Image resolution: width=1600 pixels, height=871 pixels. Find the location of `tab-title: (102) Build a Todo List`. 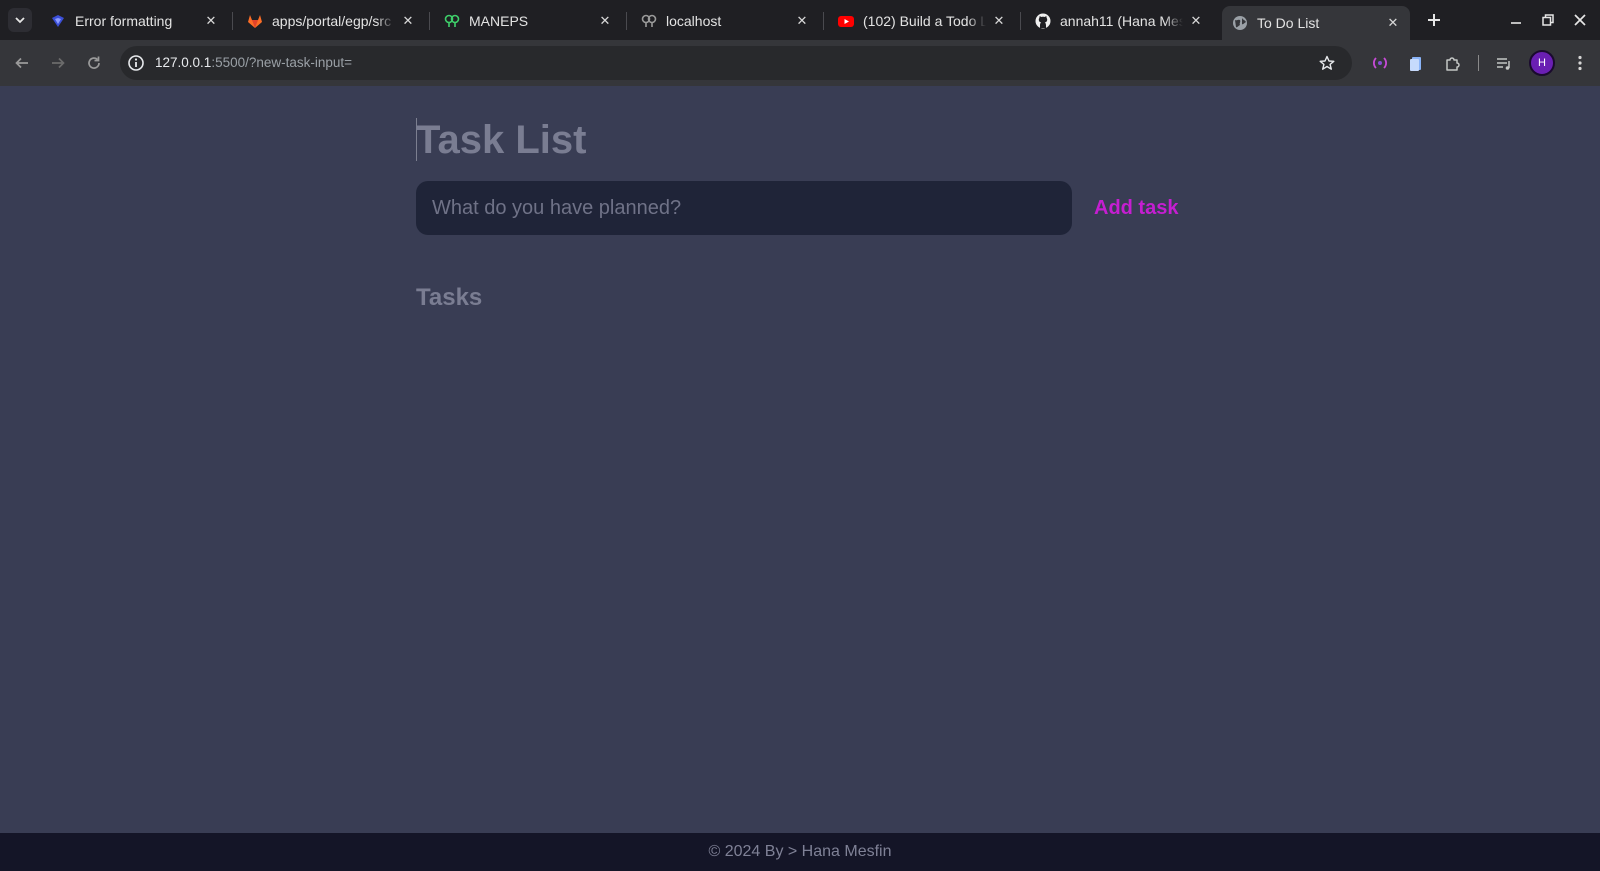

tab-title: (102) Build a Todo List is located at coordinates (924, 20).